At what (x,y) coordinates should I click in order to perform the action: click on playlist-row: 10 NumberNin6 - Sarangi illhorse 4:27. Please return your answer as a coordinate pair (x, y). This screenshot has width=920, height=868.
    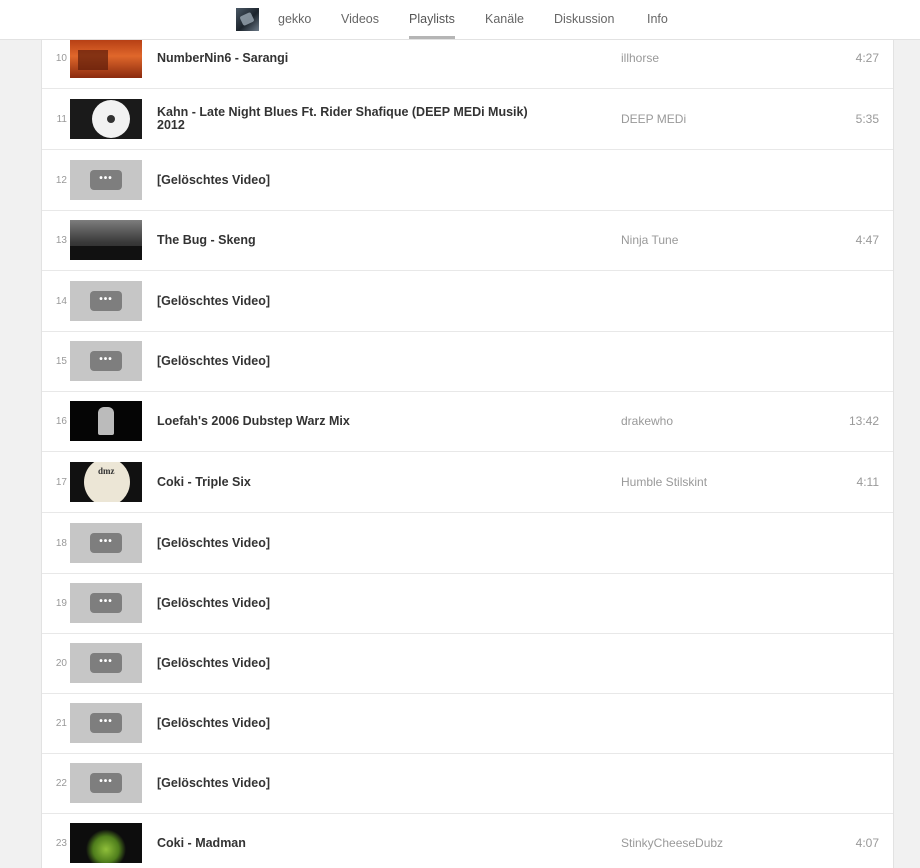
    Looking at the image, I should click on (467, 64).